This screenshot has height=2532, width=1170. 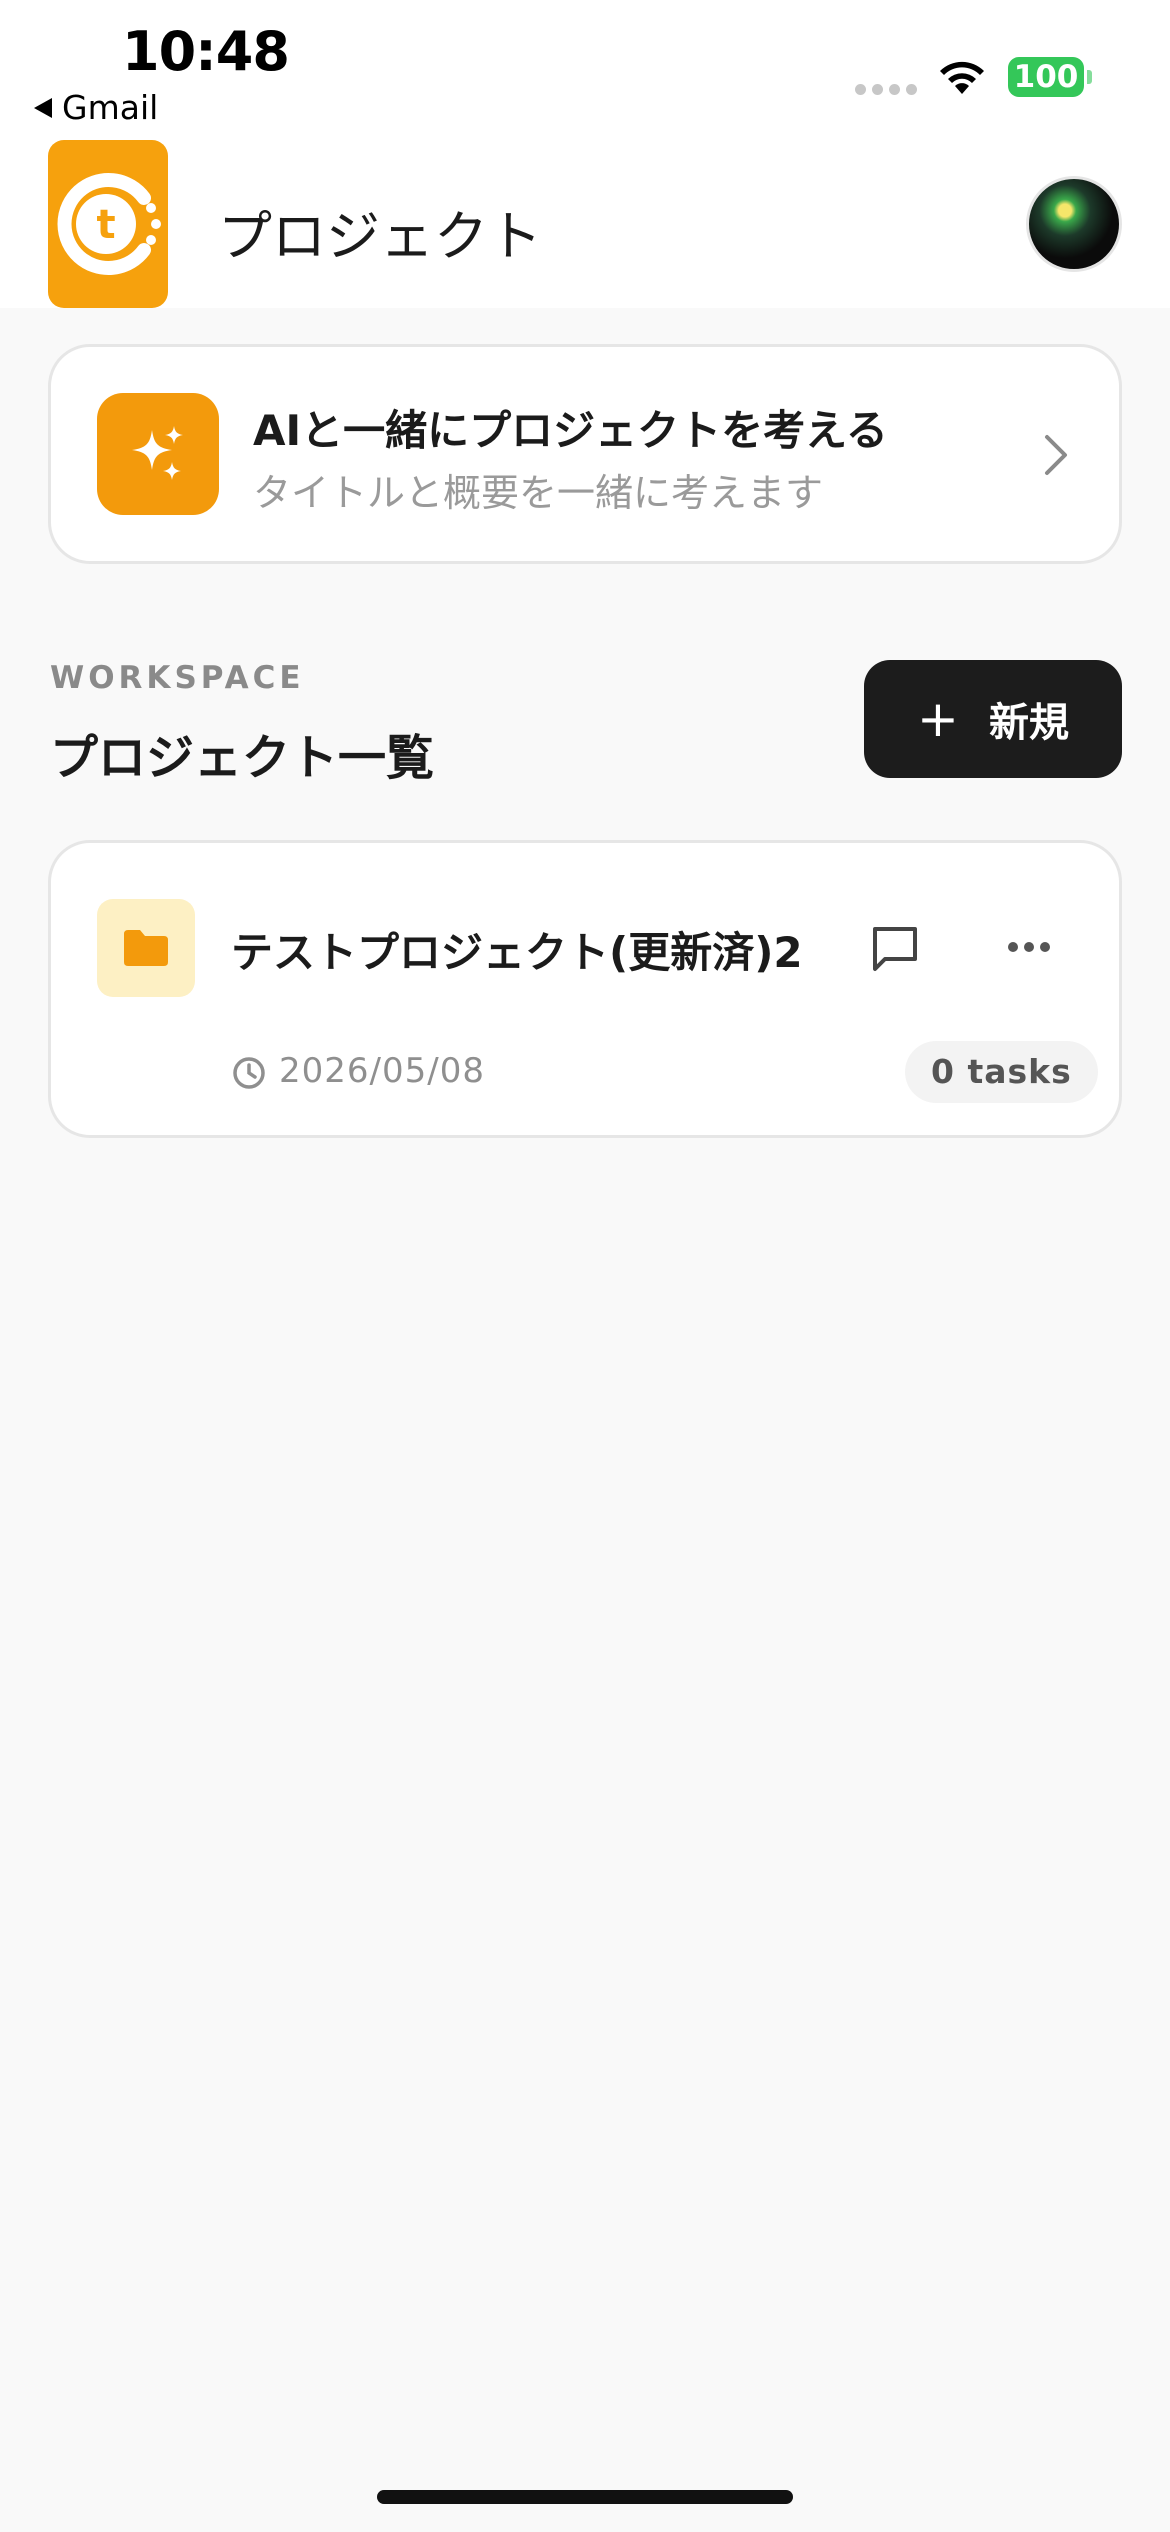 I want to click on new-project-button: + 新規, so click(x=993, y=719).